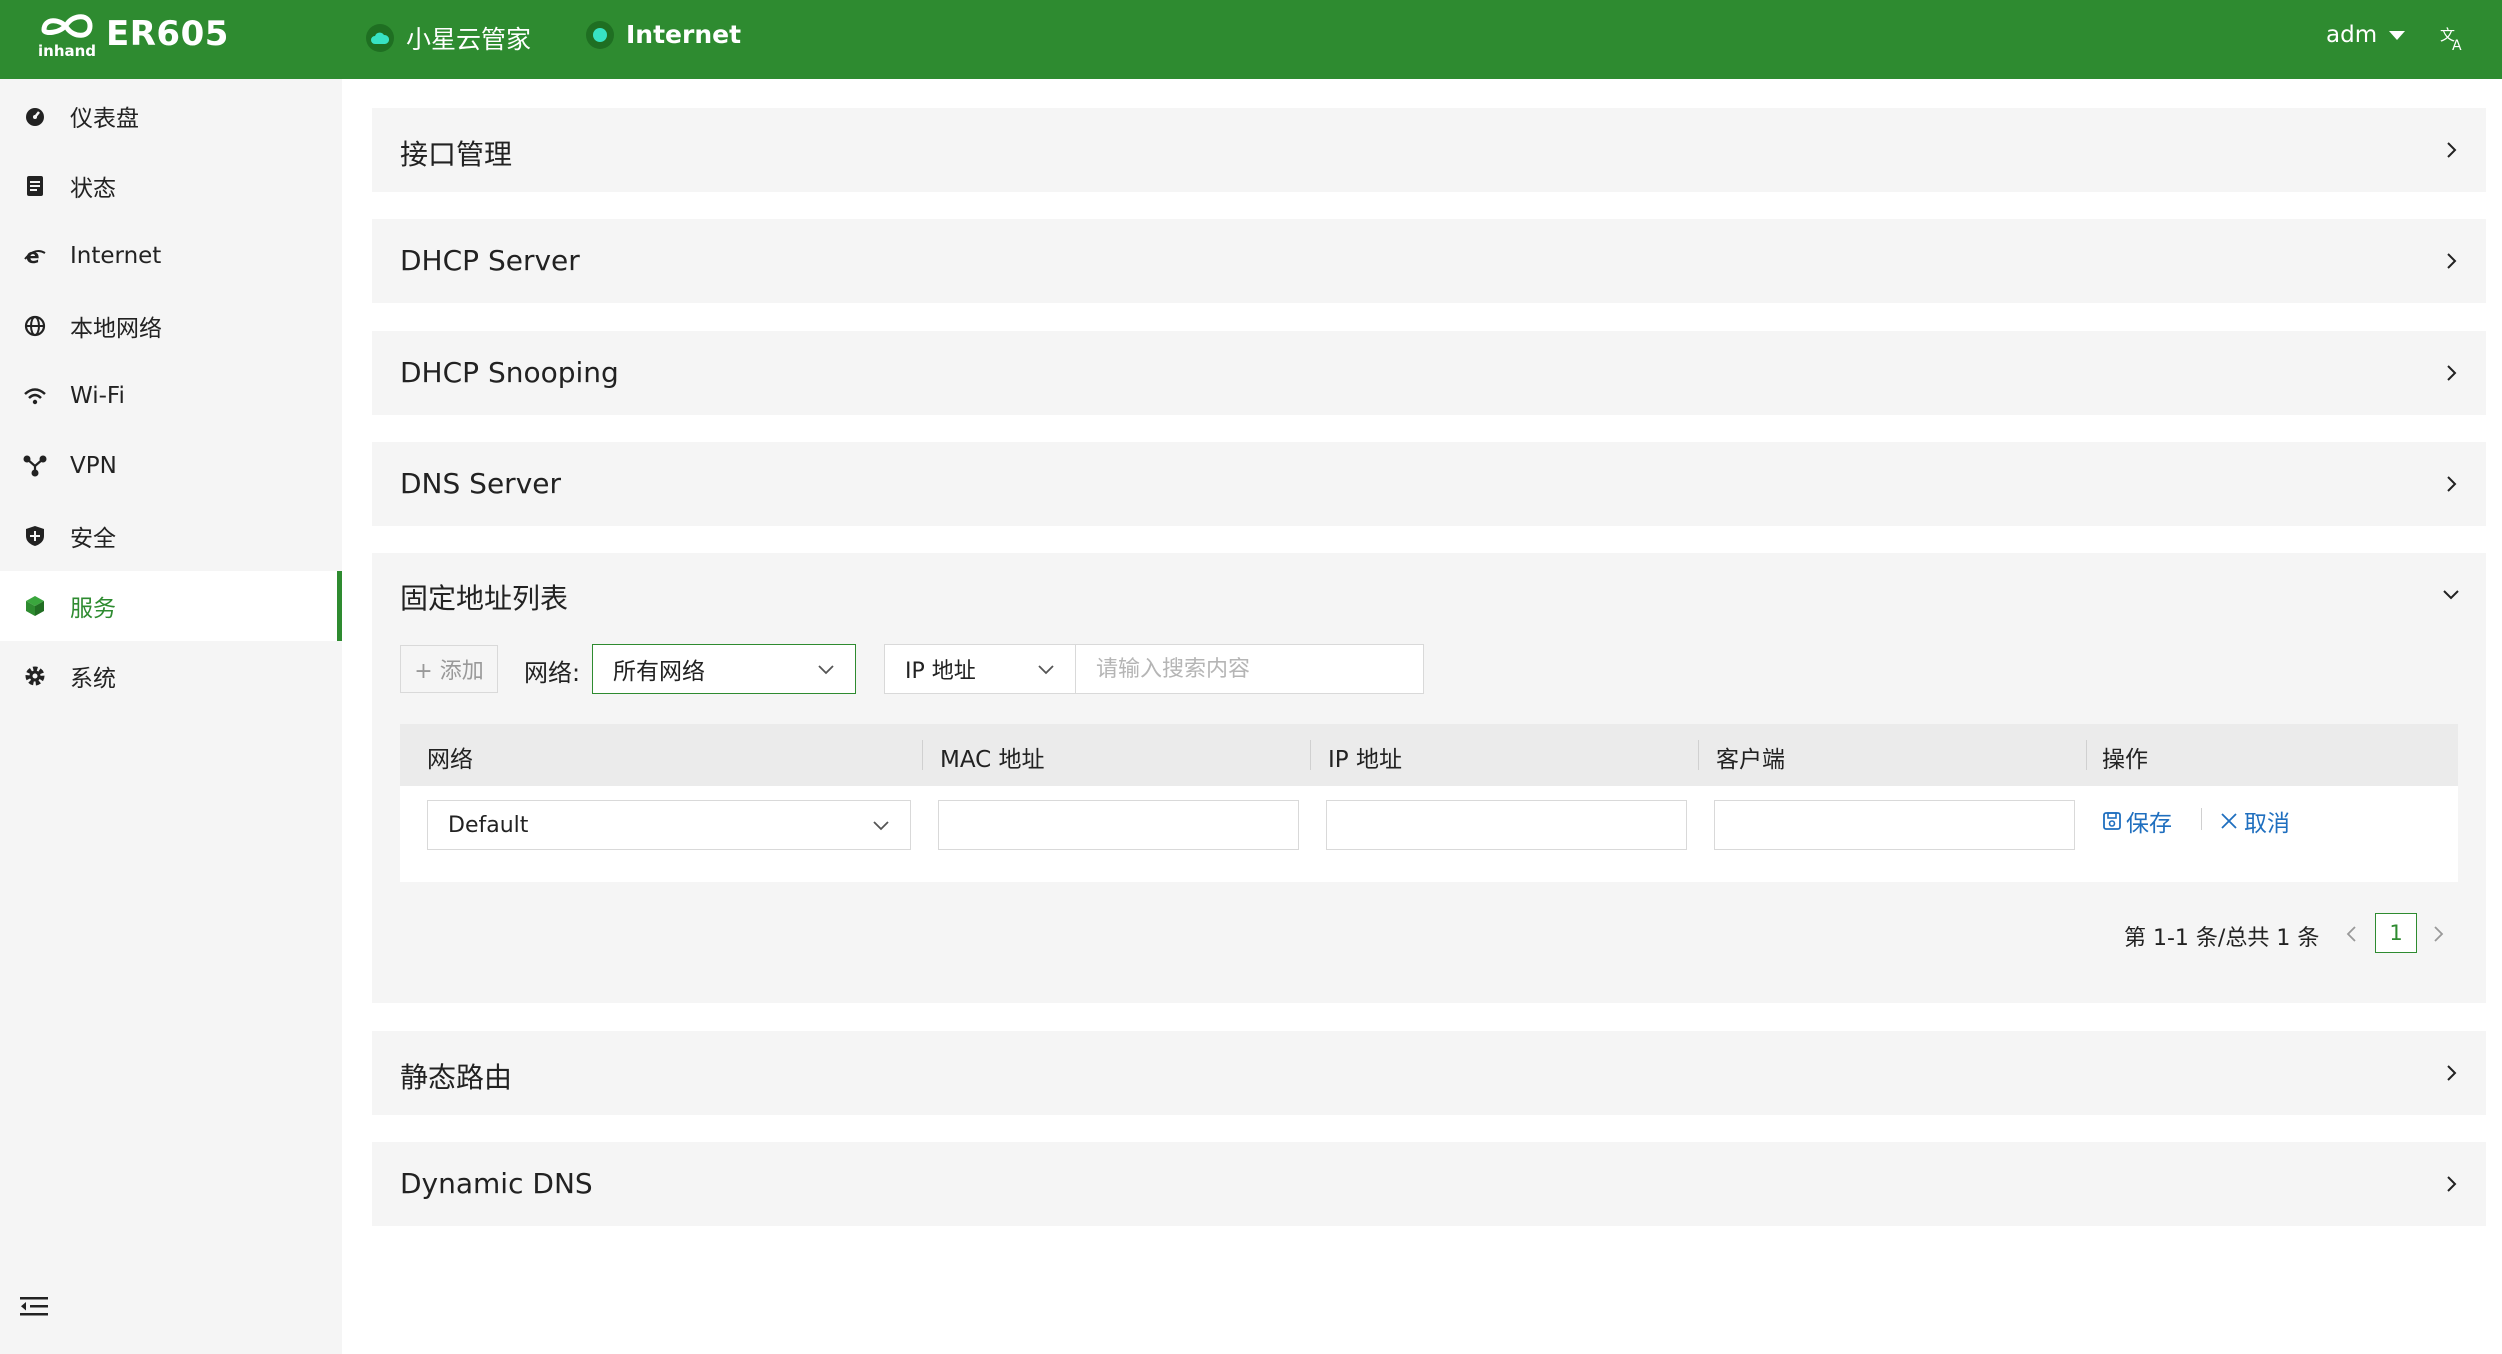 The image size is (2502, 1354). Describe the element at coordinates (684, 34) in the screenshot. I see `internet-label: Internet` at that location.